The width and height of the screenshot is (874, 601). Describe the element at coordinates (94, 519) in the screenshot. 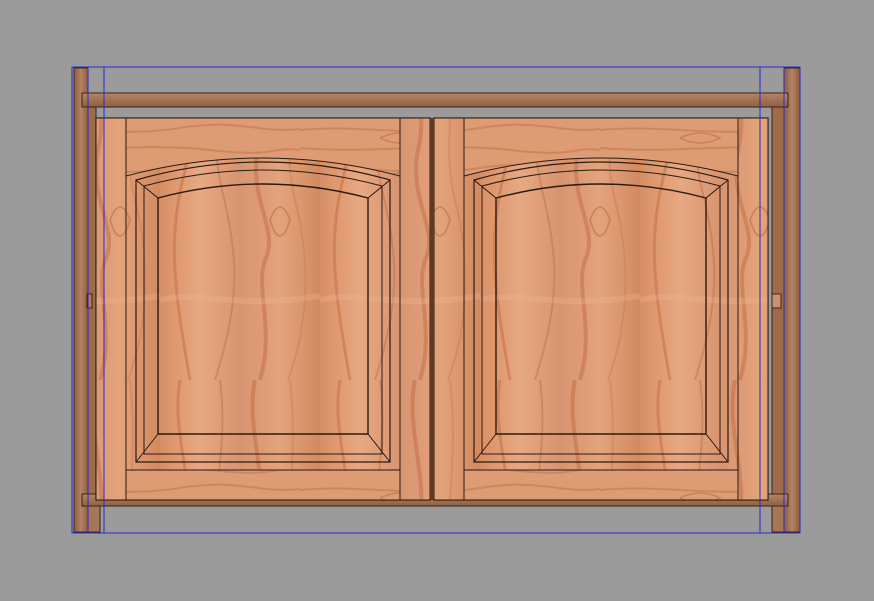

I see `left-foot` at that location.